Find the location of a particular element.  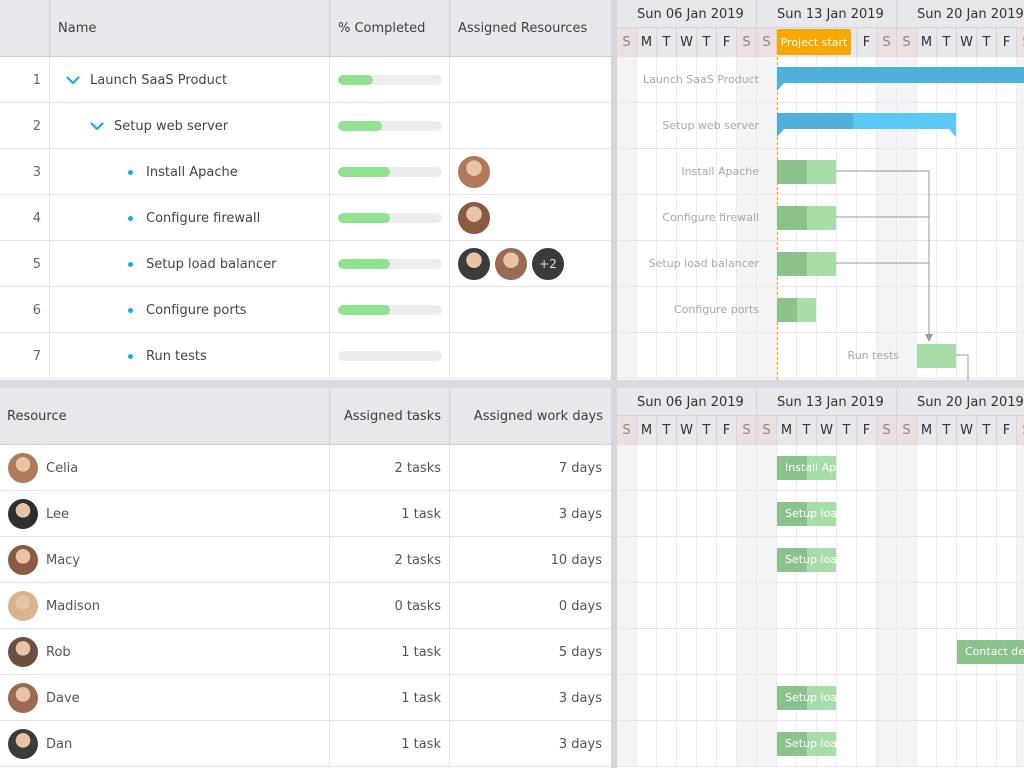

col-header-assigned-work-days: Assigned work days is located at coordinates (530, 416).